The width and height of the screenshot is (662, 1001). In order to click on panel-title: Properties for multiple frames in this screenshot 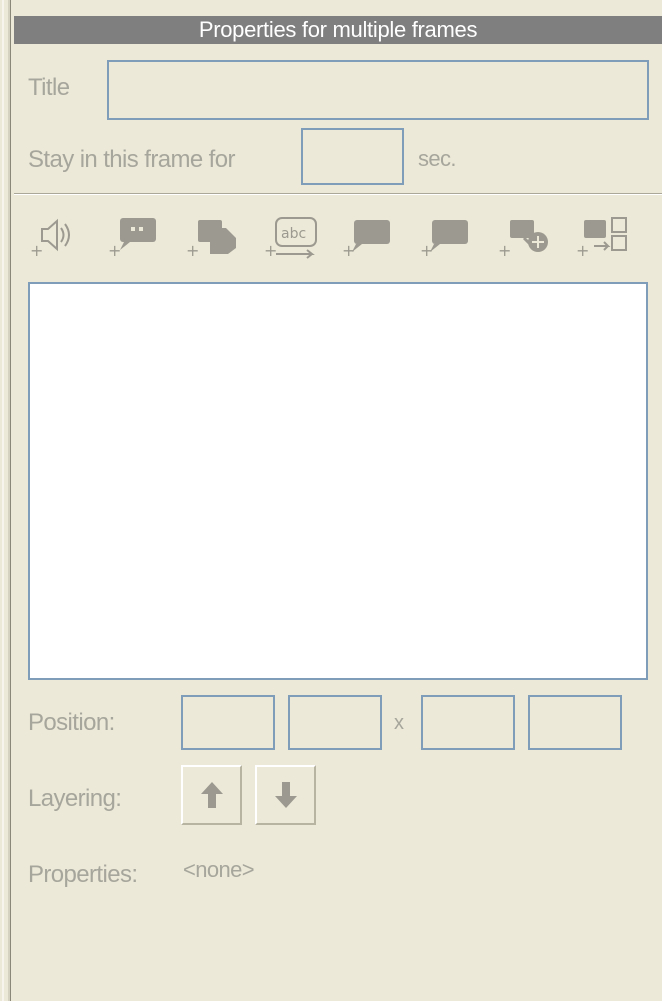, I will do `click(338, 30)`.